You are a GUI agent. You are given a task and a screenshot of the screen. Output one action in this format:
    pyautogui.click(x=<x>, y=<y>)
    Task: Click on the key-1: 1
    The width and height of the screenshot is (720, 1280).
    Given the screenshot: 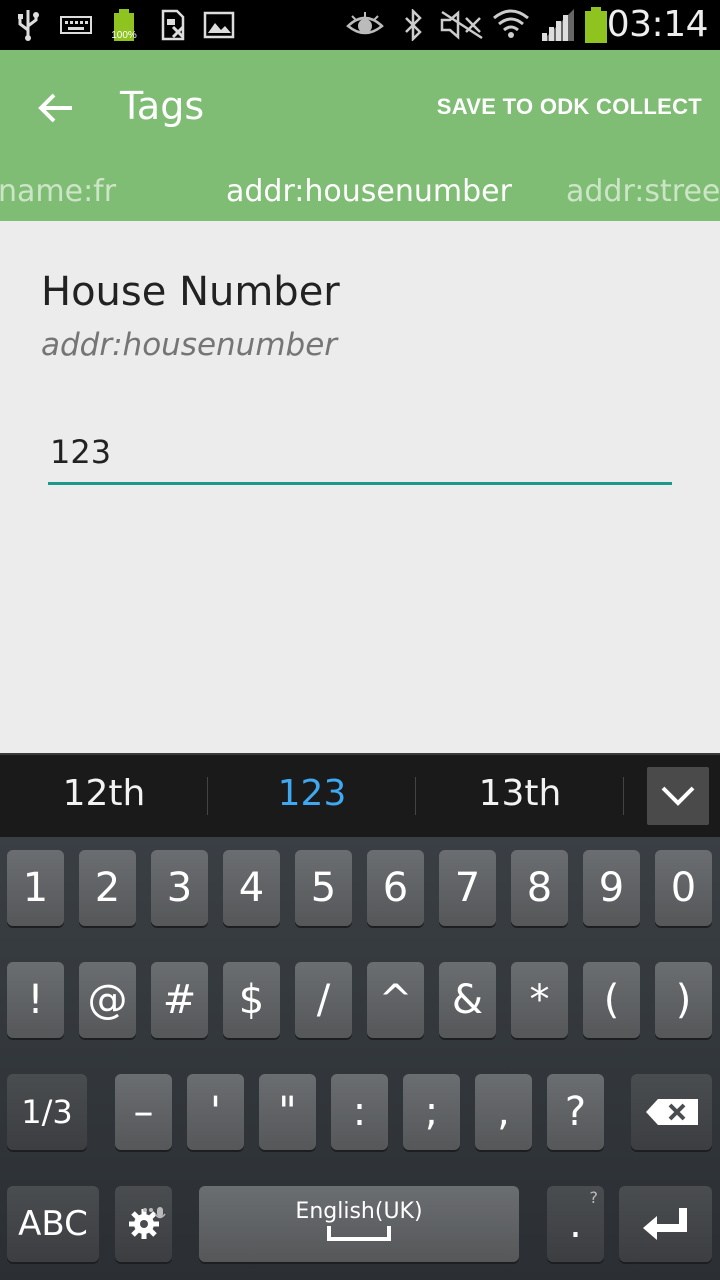 What is the action you would take?
    pyautogui.click(x=35, y=888)
    